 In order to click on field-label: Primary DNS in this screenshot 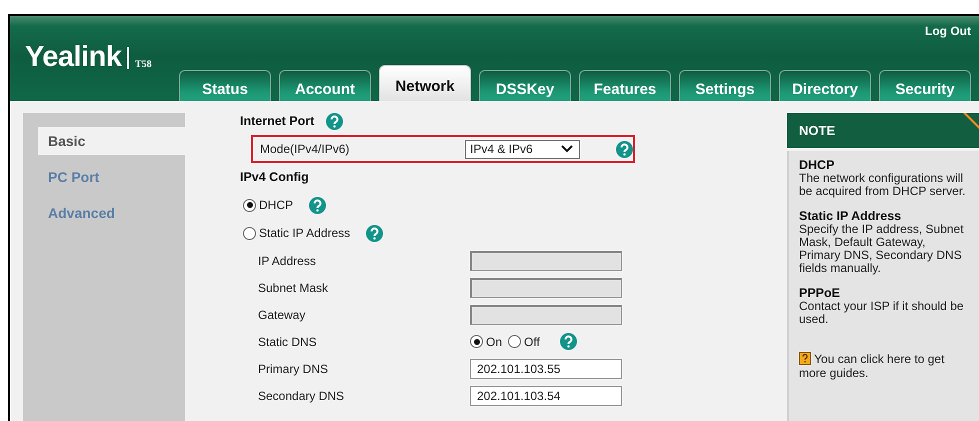, I will do `click(294, 369)`.